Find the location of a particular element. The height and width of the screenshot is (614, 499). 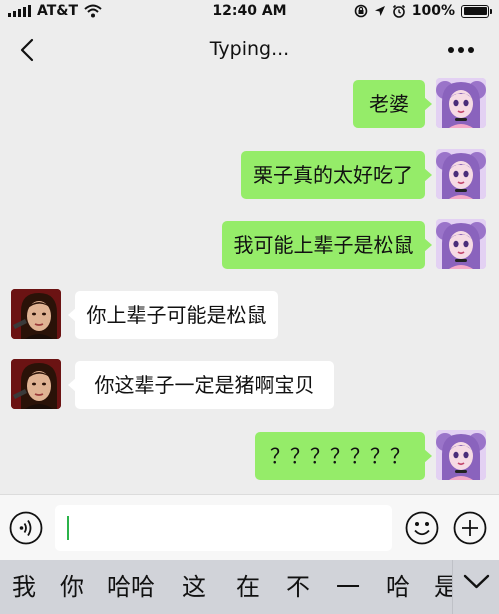

message-row: ？？？？？？？ is located at coordinates (249, 456).